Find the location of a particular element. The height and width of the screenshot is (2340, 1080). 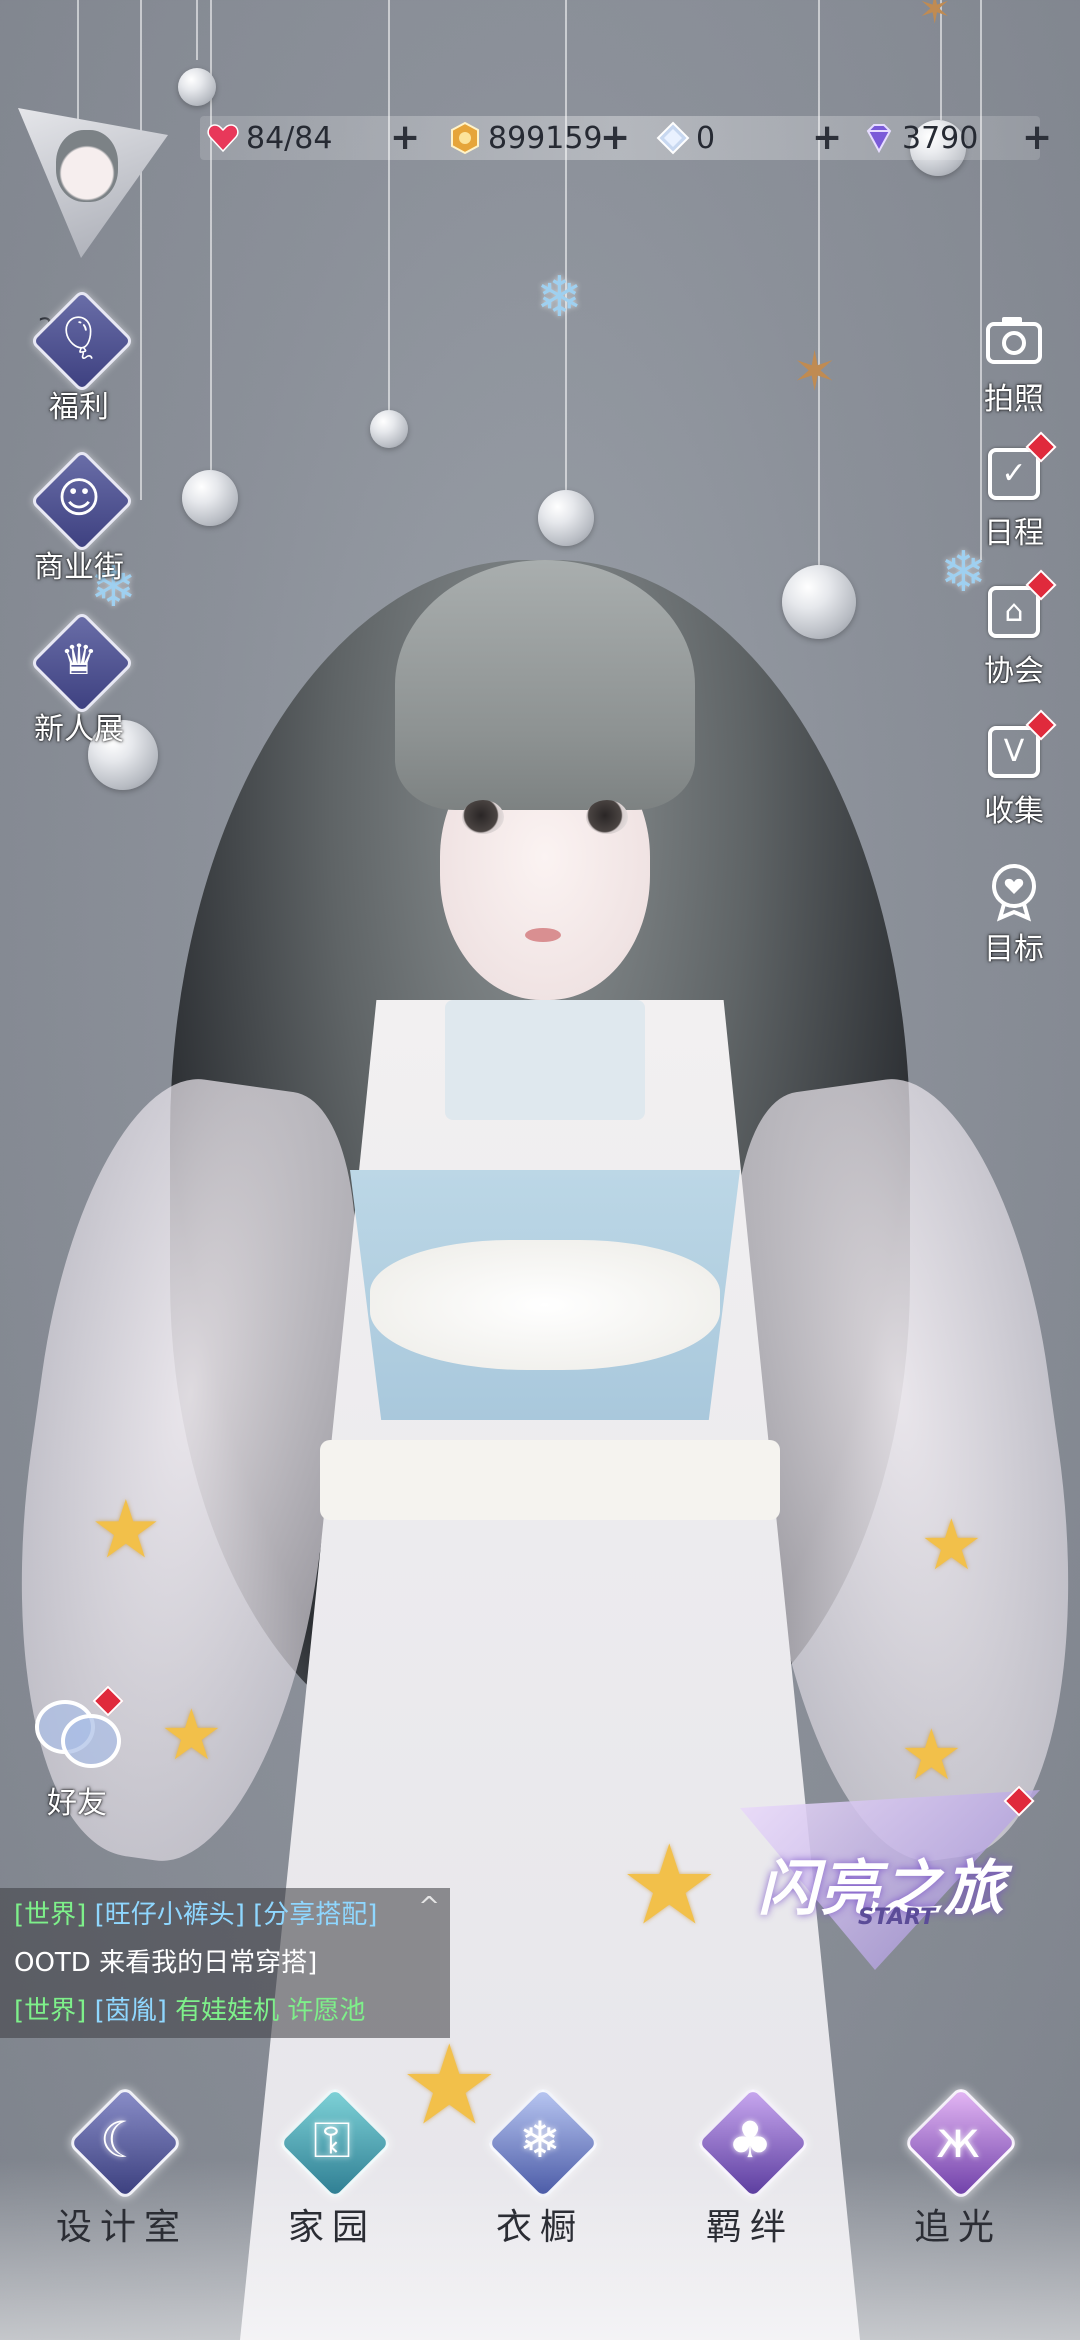

menu-photo: 拍照 is located at coordinates (1014, 363).